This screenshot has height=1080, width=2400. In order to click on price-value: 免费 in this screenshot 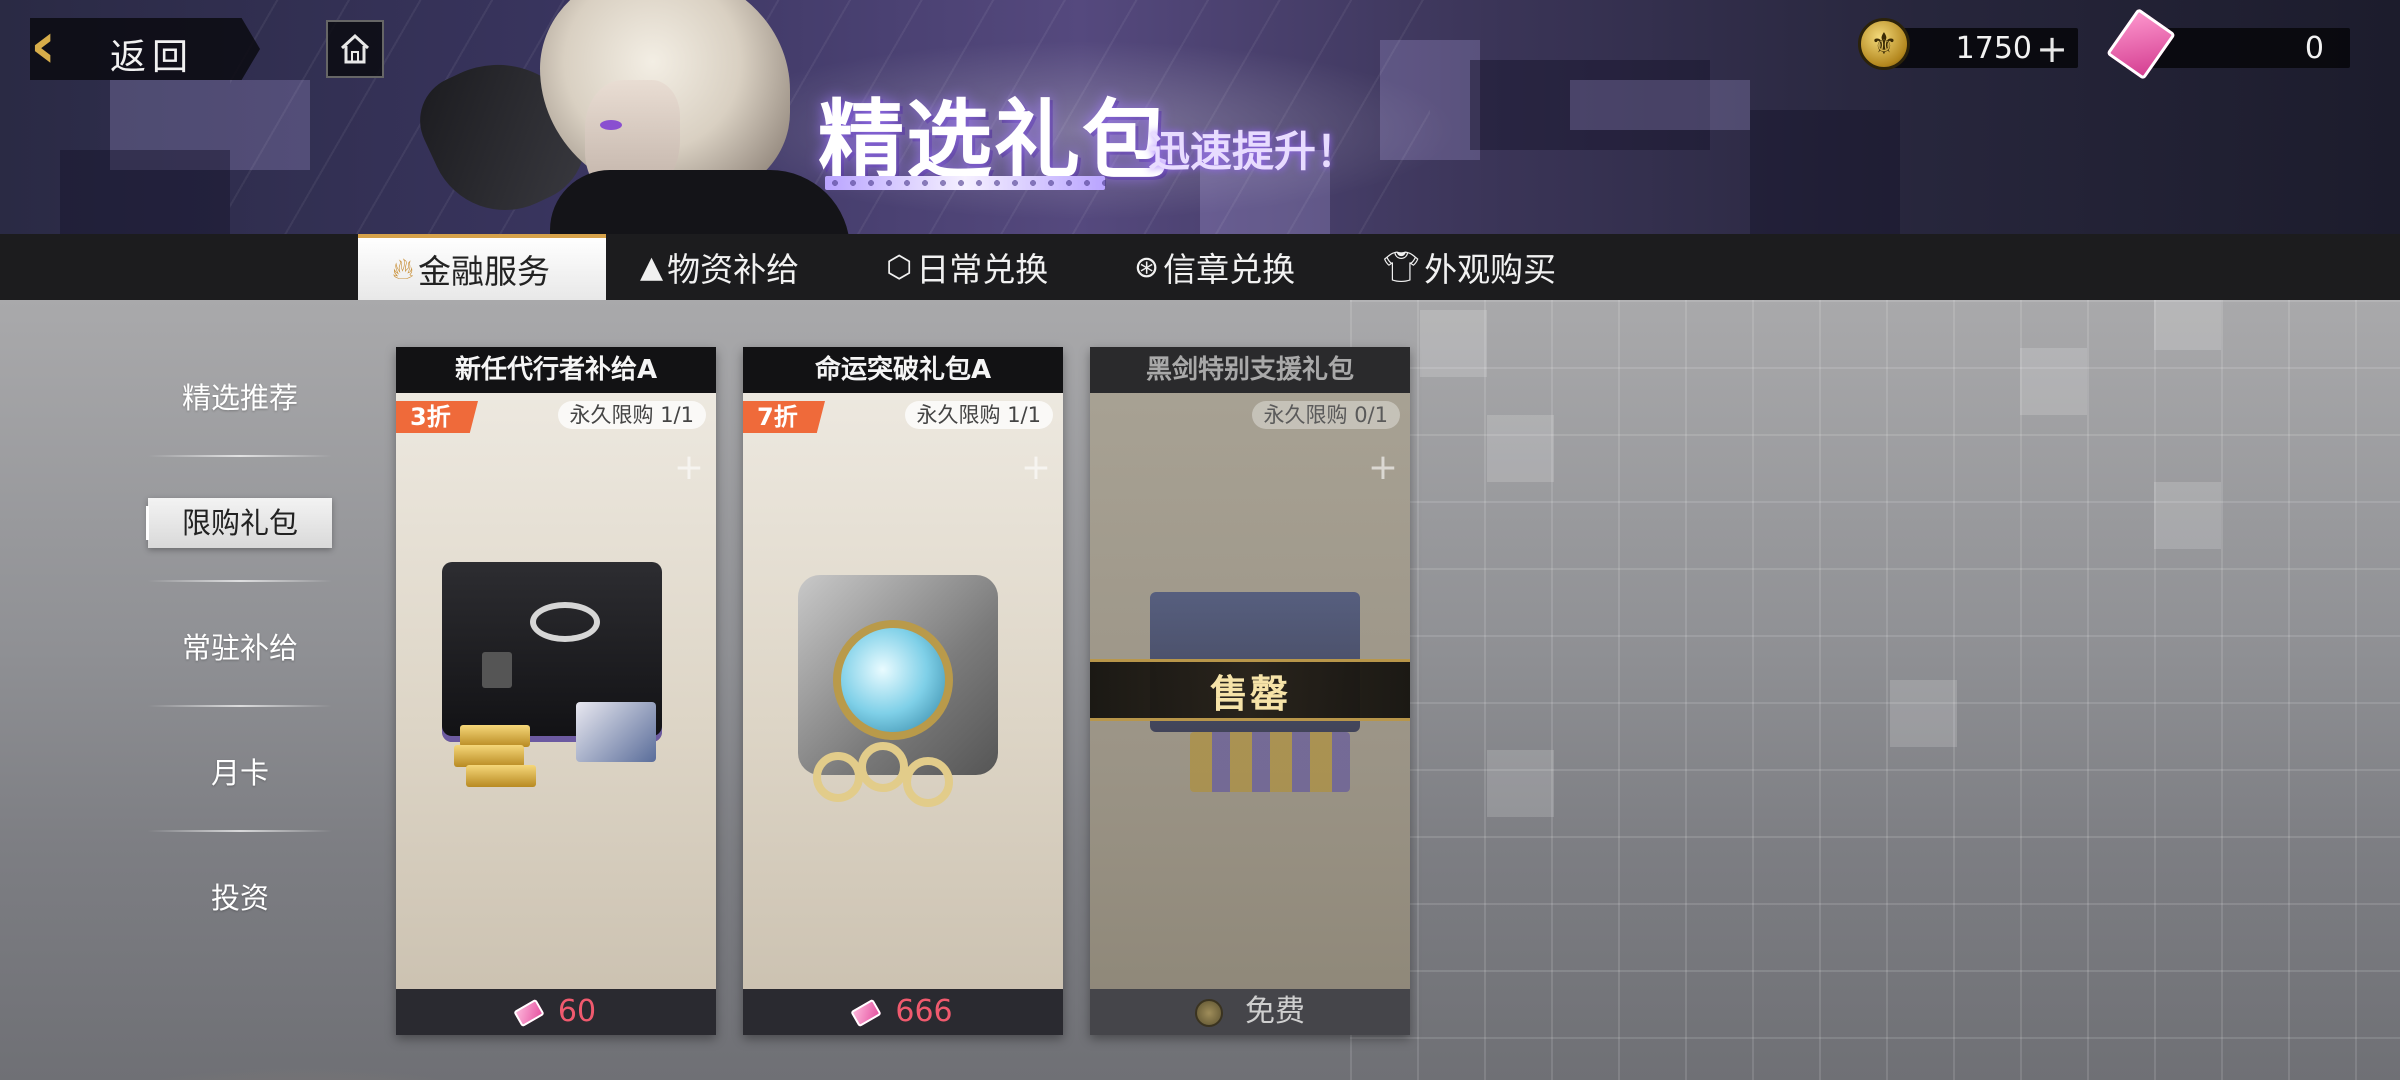, I will do `click(1275, 1011)`.